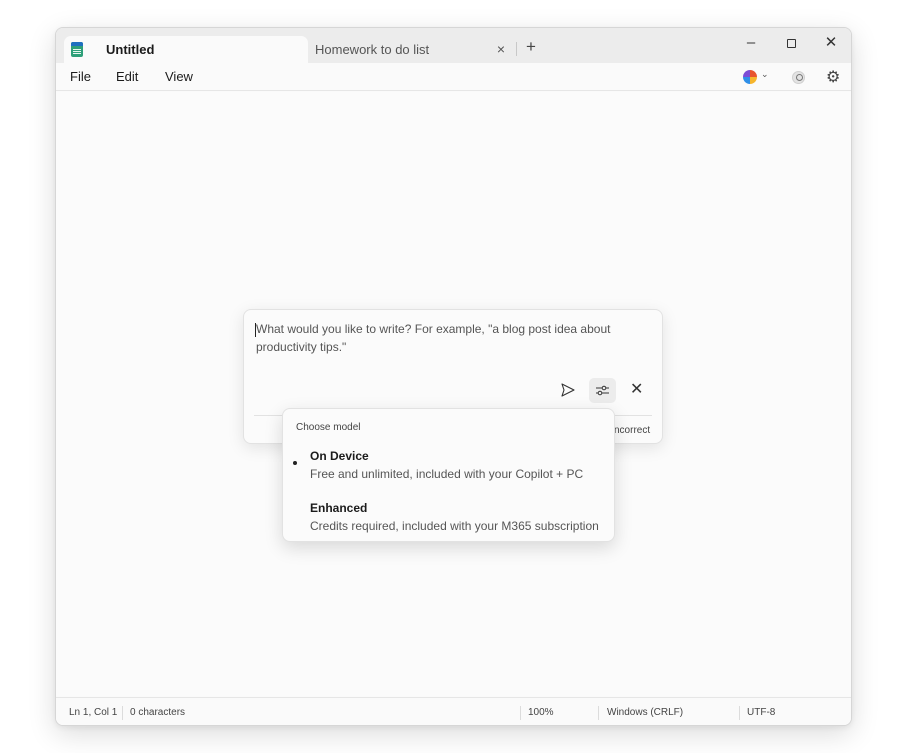 Image resolution: width=907 pixels, height=753 pixels. What do you see at coordinates (372, 49) in the screenshot?
I see `tab-title: Homework to do list` at bounding box center [372, 49].